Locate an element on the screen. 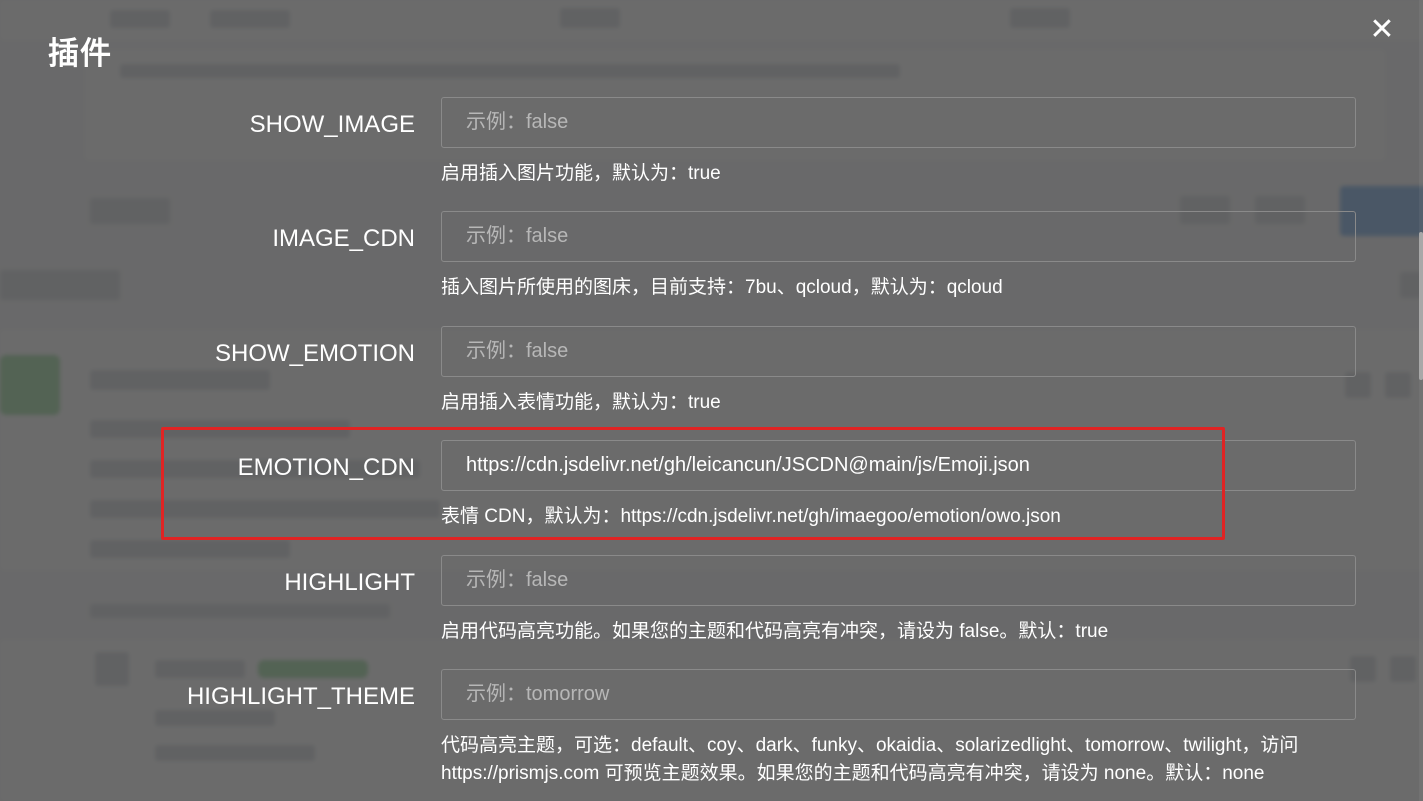  dialog-title: 插件 is located at coordinates (80, 53).